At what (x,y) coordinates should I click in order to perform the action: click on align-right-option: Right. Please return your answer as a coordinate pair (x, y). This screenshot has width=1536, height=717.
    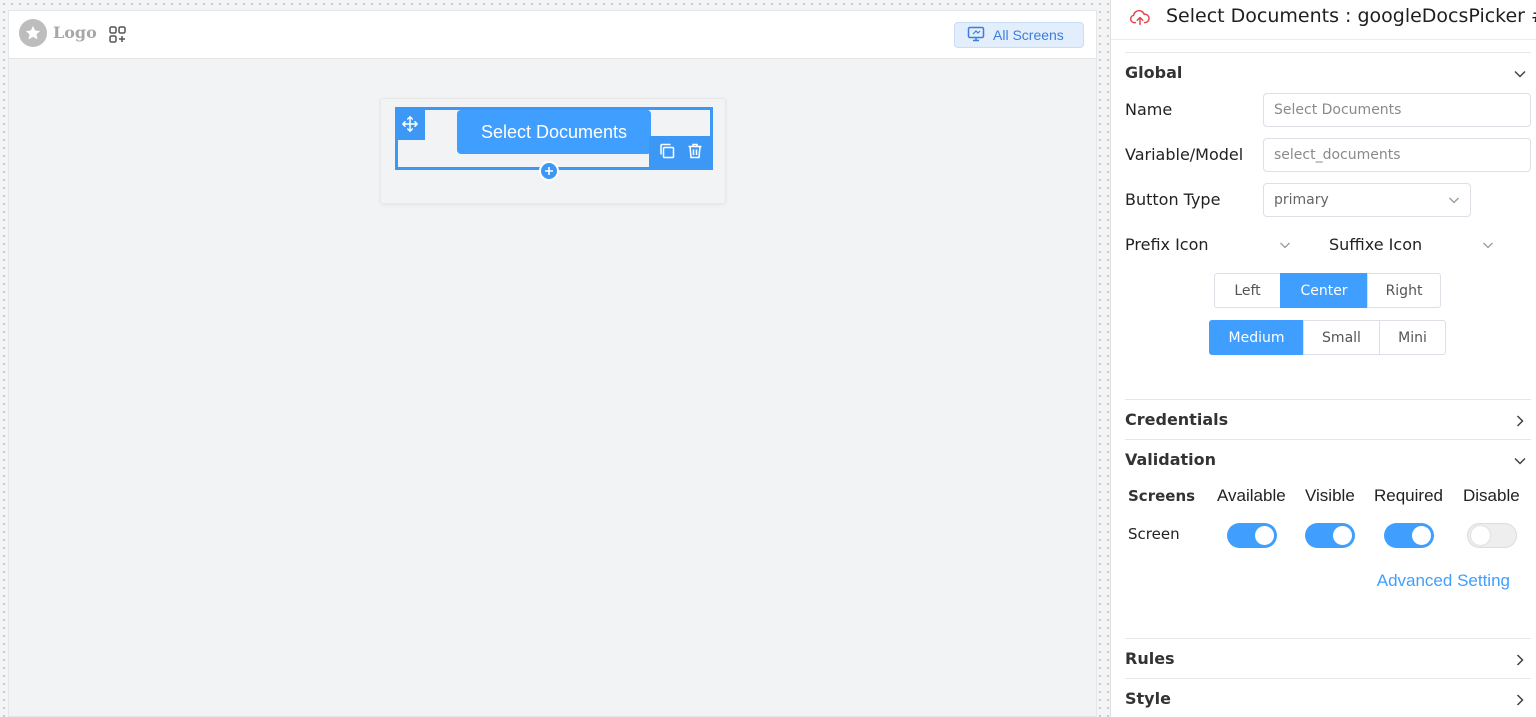
    Looking at the image, I should click on (1404, 290).